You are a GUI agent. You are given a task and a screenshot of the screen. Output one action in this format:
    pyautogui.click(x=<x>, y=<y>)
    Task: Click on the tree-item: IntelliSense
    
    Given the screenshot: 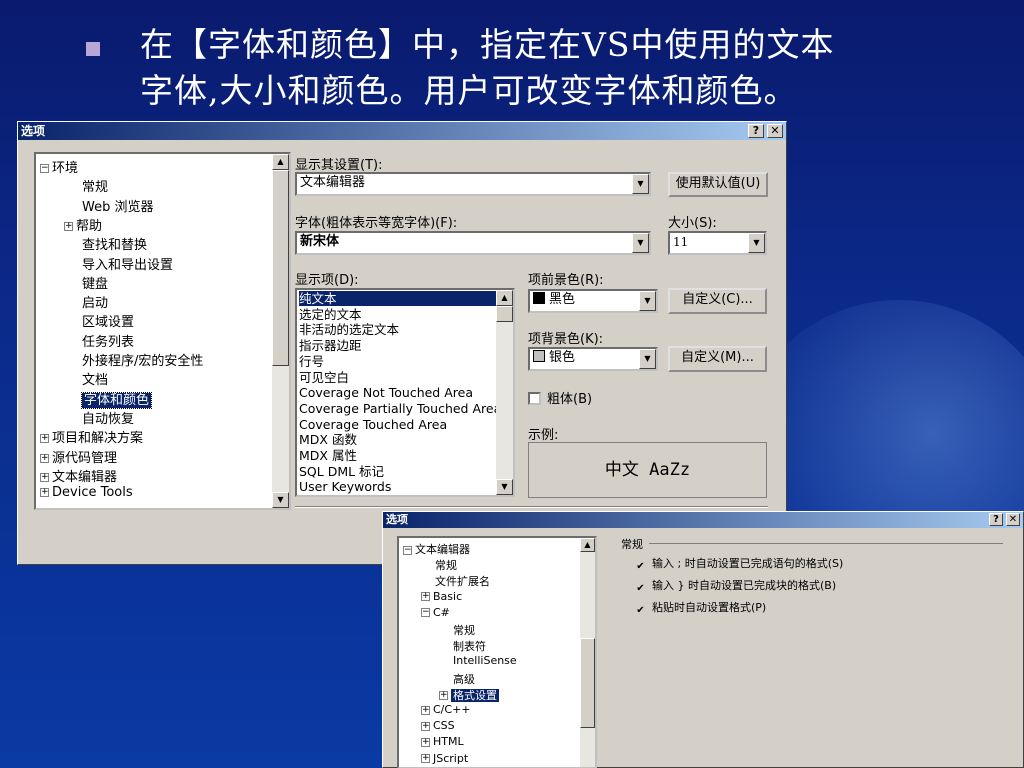 What is the action you would take?
    pyautogui.click(x=485, y=660)
    